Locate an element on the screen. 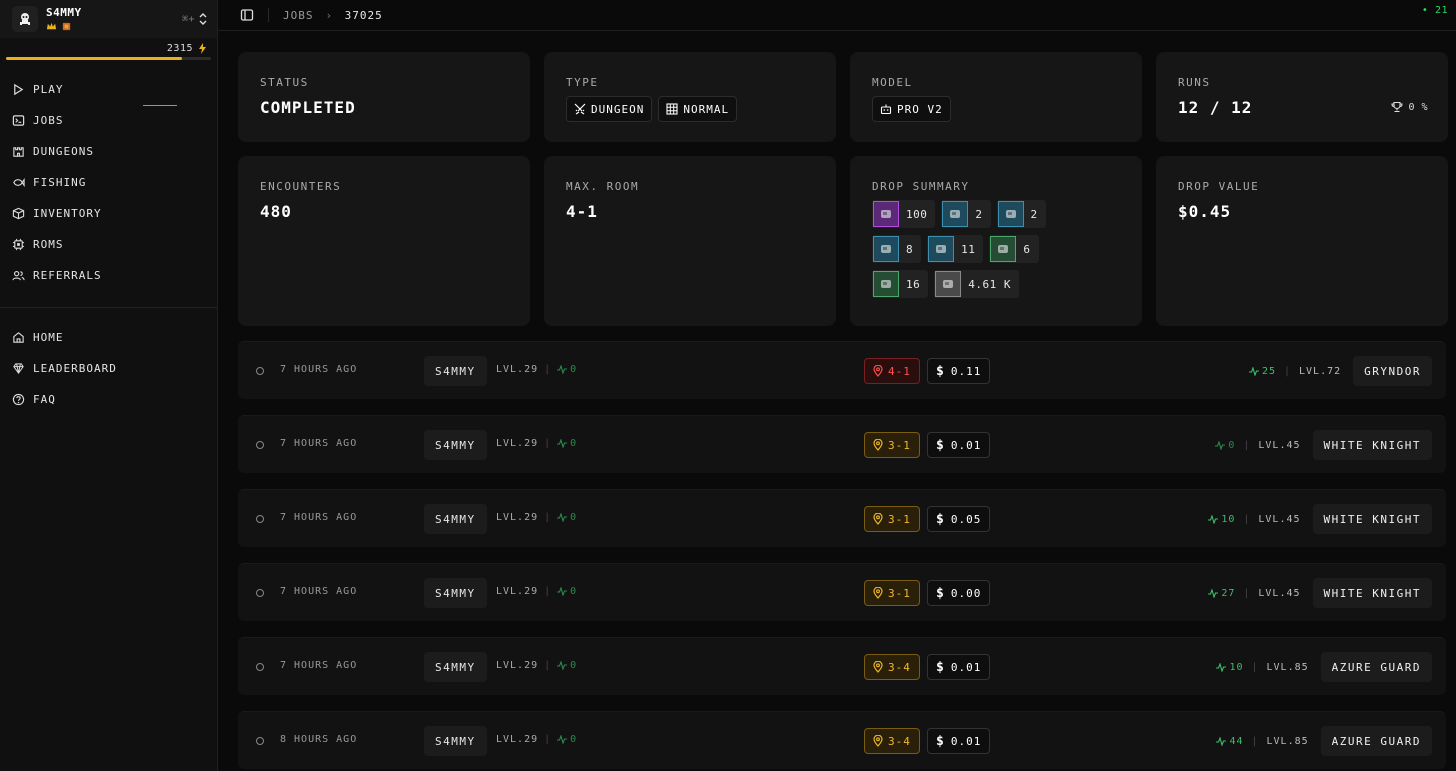 This screenshot has width=1456, height=771. encounters-card: ENCOUNTERS 480 is located at coordinates (384, 241).